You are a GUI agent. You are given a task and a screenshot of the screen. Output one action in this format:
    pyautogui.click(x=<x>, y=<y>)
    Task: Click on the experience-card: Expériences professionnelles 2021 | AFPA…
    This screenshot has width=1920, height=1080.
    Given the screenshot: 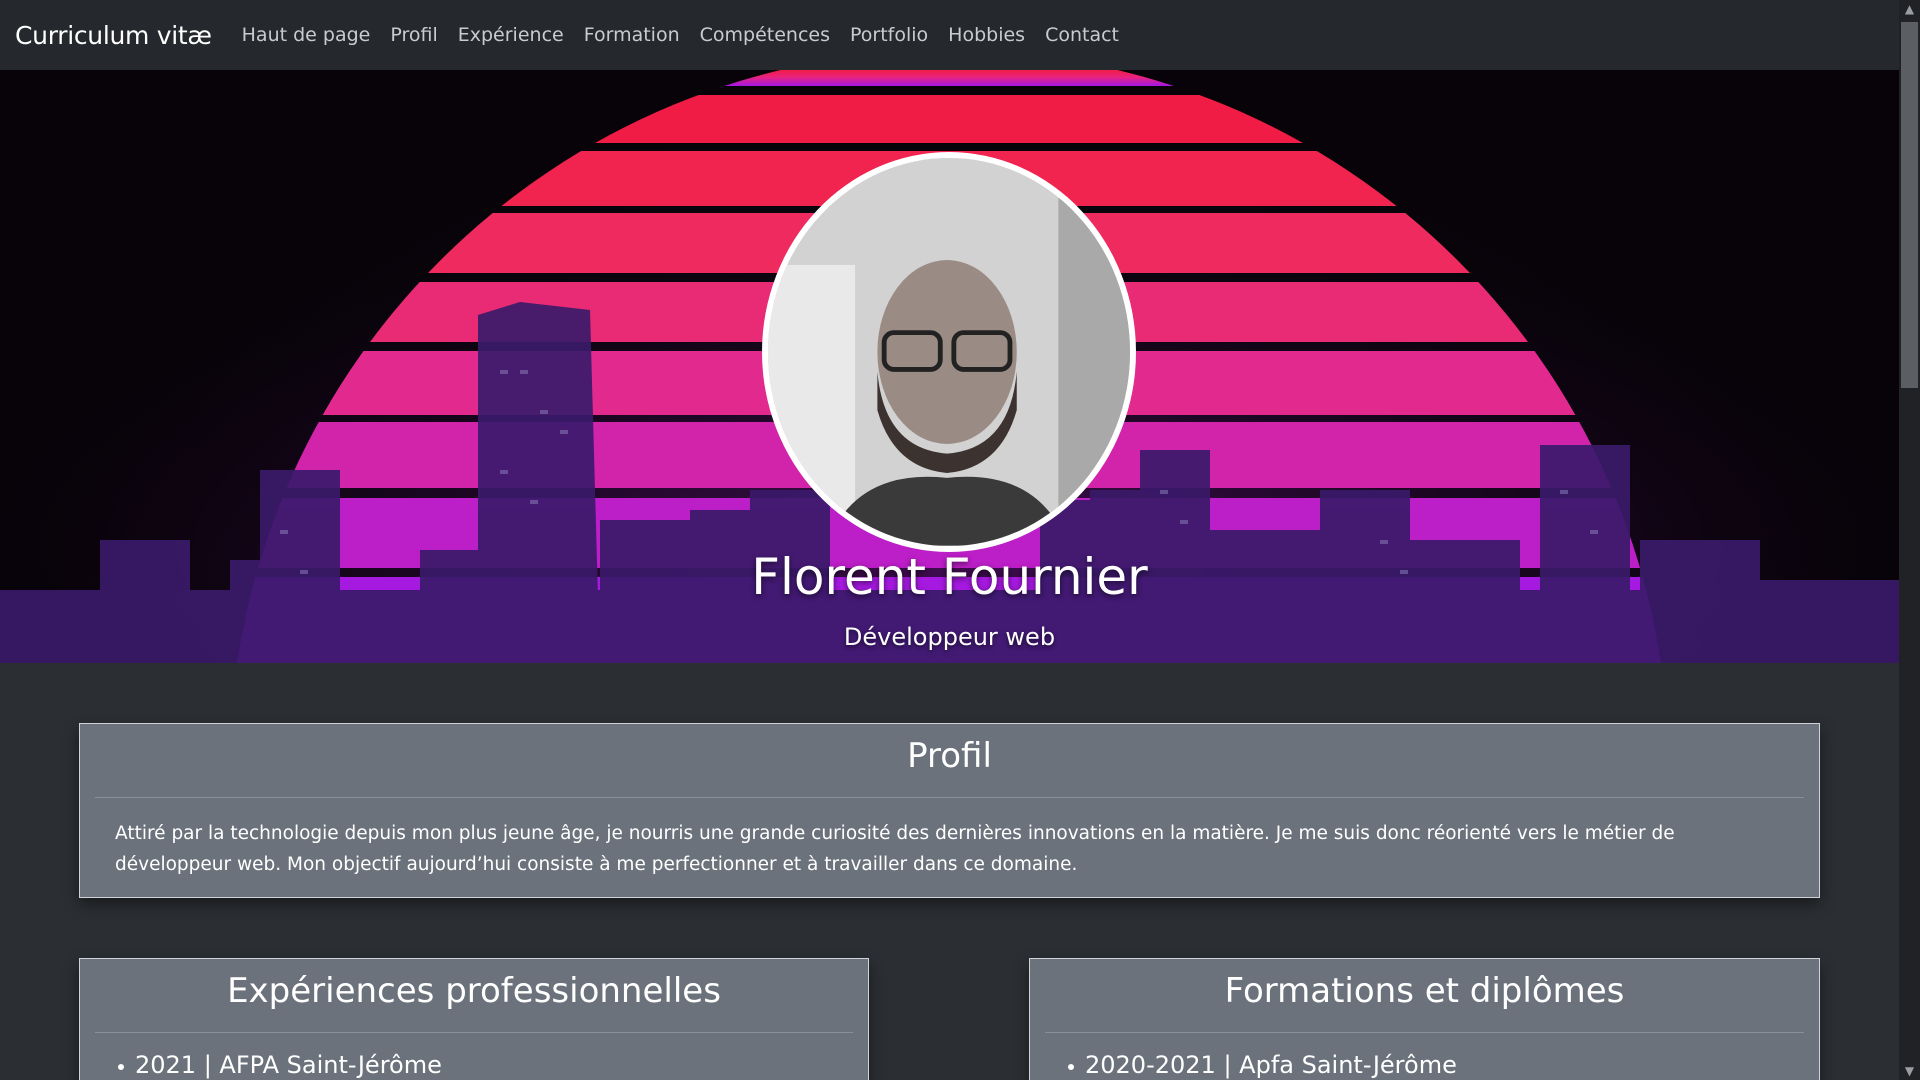 What is the action you would take?
    pyautogui.click(x=474, y=1019)
    